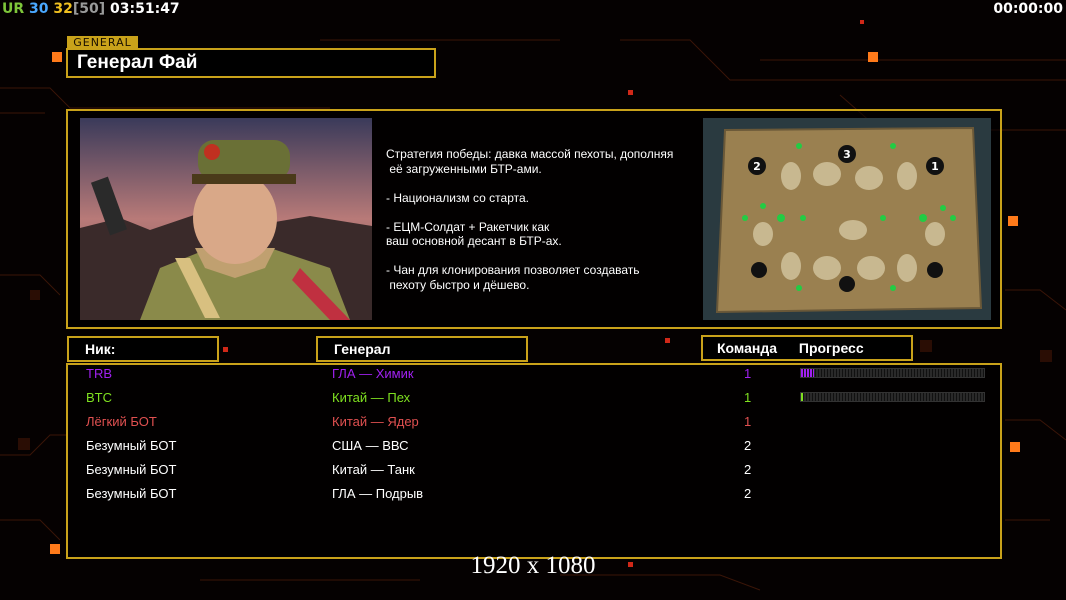 This screenshot has height=600, width=1066. Describe the element at coordinates (226, 219) in the screenshot. I see `general-portrait` at that location.